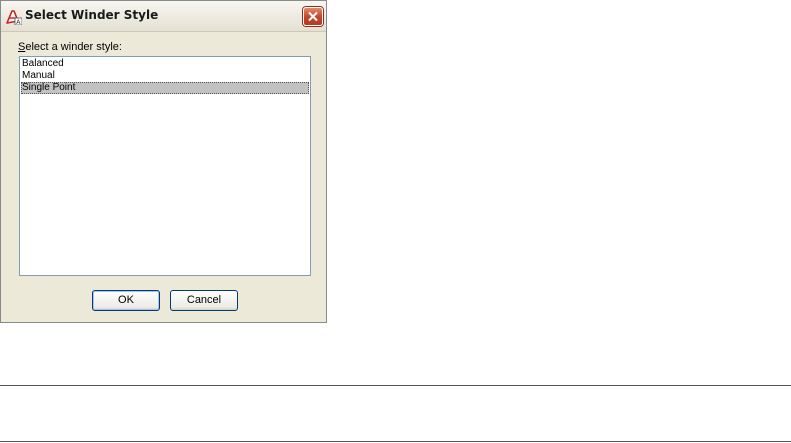  What do you see at coordinates (126, 300) in the screenshot?
I see `ok-button: OK` at bounding box center [126, 300].